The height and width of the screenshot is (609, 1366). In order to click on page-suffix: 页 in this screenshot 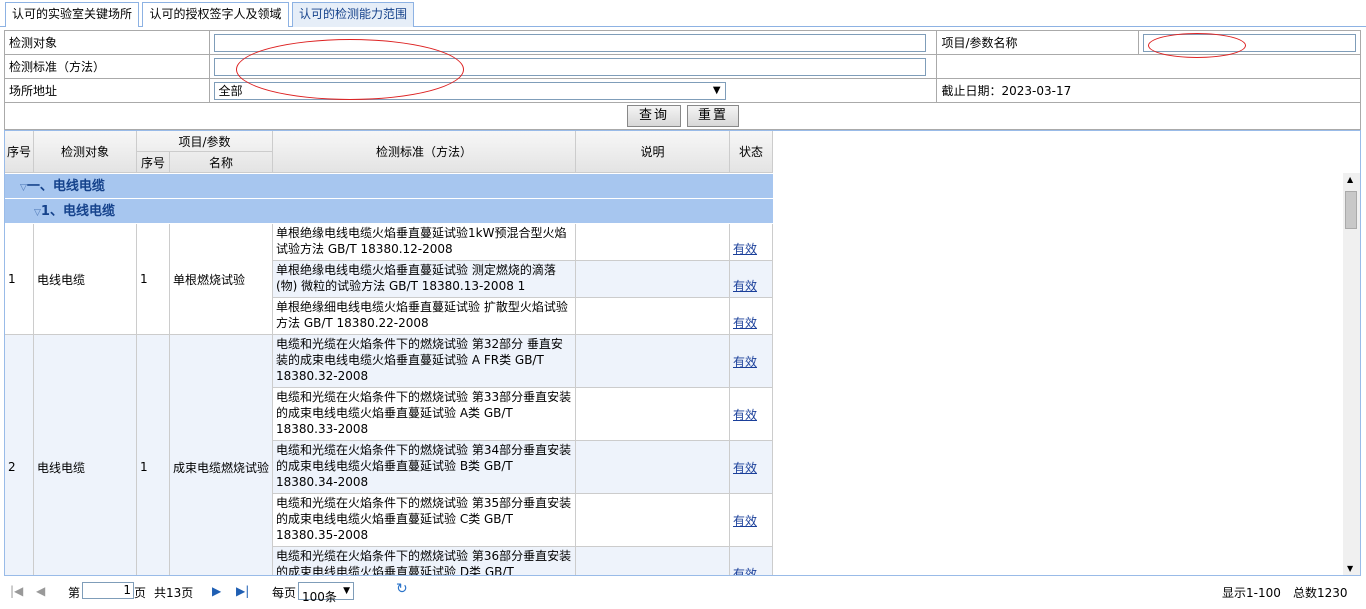, I will do `click(140, 593)`.